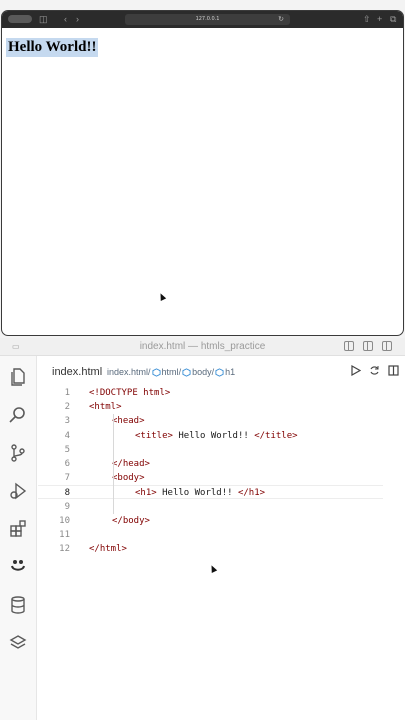 Image resolution: width=405 pixels, height=720 pixels. Describe the element at coordinates (67, 493) in the screenshot. I see `line-number: 8` at that location.